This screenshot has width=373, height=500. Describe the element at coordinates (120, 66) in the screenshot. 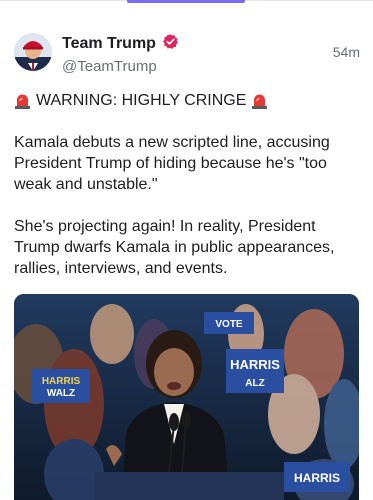

I see `author-handle: @TeamTrump` at that location.